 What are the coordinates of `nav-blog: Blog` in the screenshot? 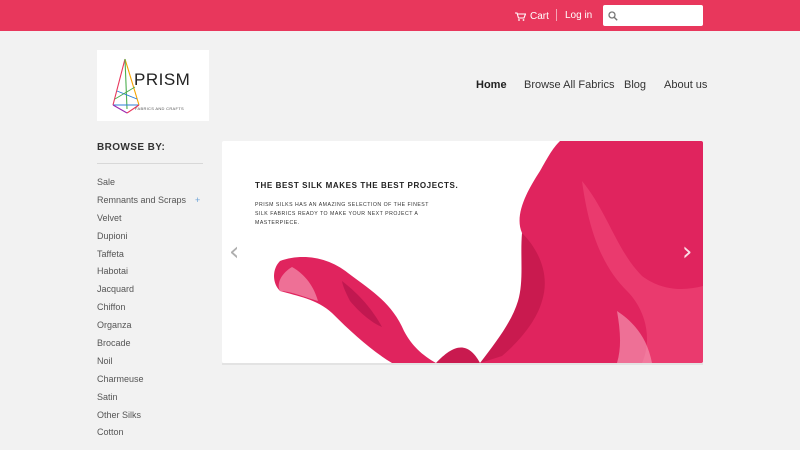 It's located at (635, 85).